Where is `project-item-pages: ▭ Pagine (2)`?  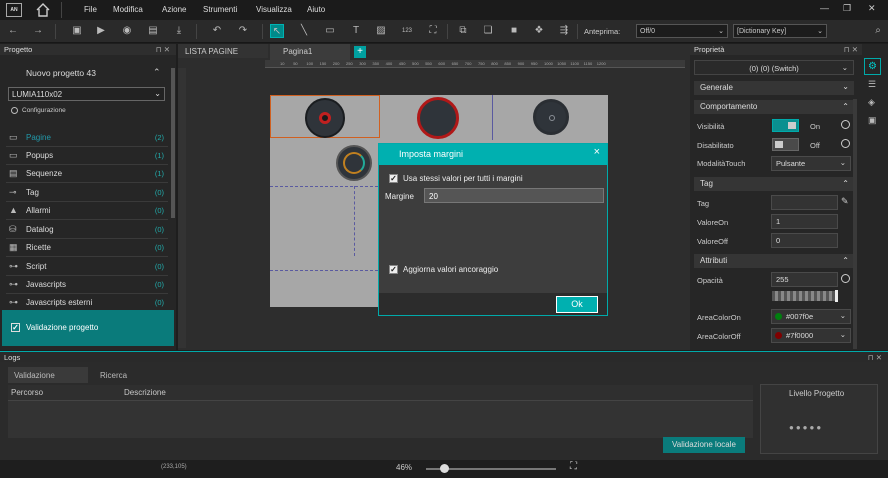 project-item-pages: ▭ Pagine (2) is located at coordinates (87, 138).